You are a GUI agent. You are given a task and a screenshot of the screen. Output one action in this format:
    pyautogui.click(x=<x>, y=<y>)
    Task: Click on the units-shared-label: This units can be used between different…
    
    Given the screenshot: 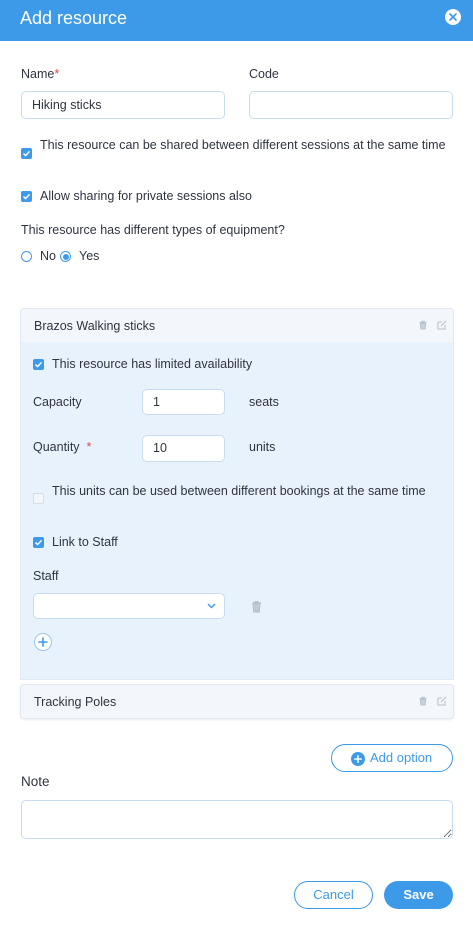 What is the action you would take?
    pyautogui.click(x=239, y=491)
    